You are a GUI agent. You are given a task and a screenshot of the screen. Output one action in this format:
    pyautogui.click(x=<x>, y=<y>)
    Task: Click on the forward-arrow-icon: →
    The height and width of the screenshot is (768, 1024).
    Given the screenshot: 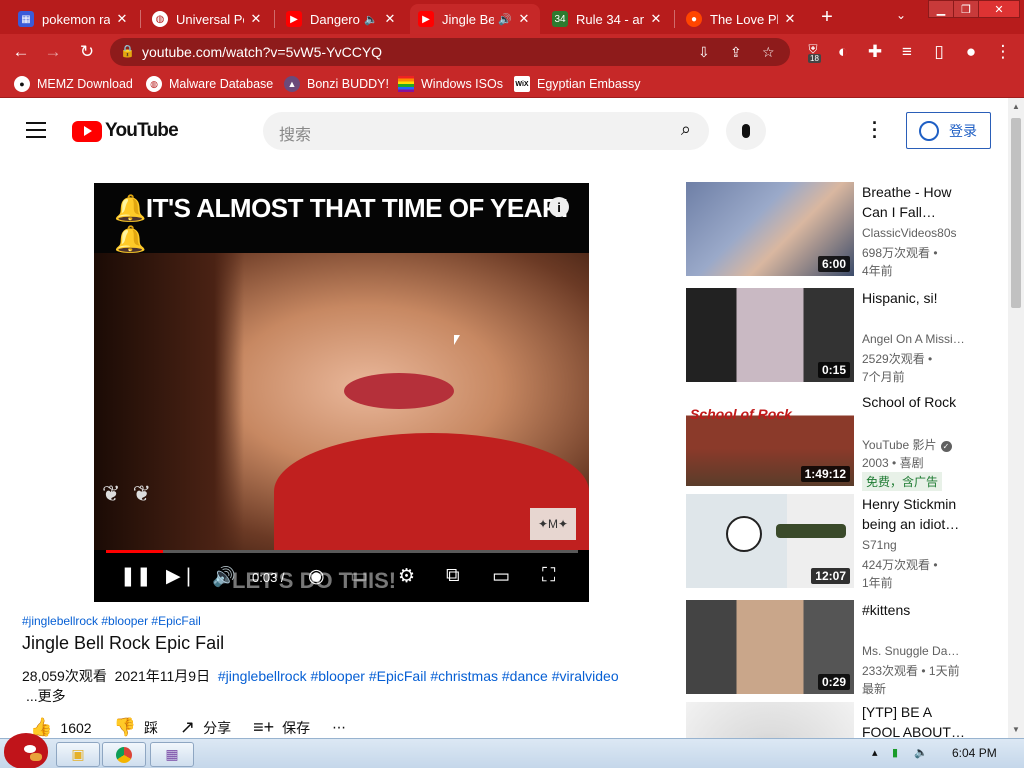 What is the action you would take?
    pyautogui.click(x=53, y=52)
    